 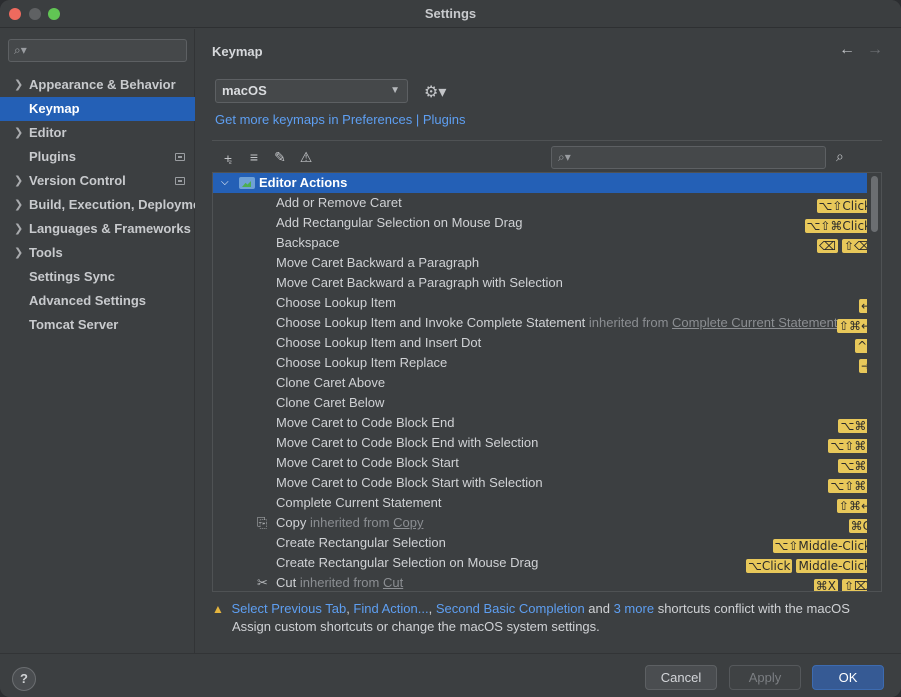 I want to click on shortcut-list: ⌥⇧⌘], so click(x=848, y=444).